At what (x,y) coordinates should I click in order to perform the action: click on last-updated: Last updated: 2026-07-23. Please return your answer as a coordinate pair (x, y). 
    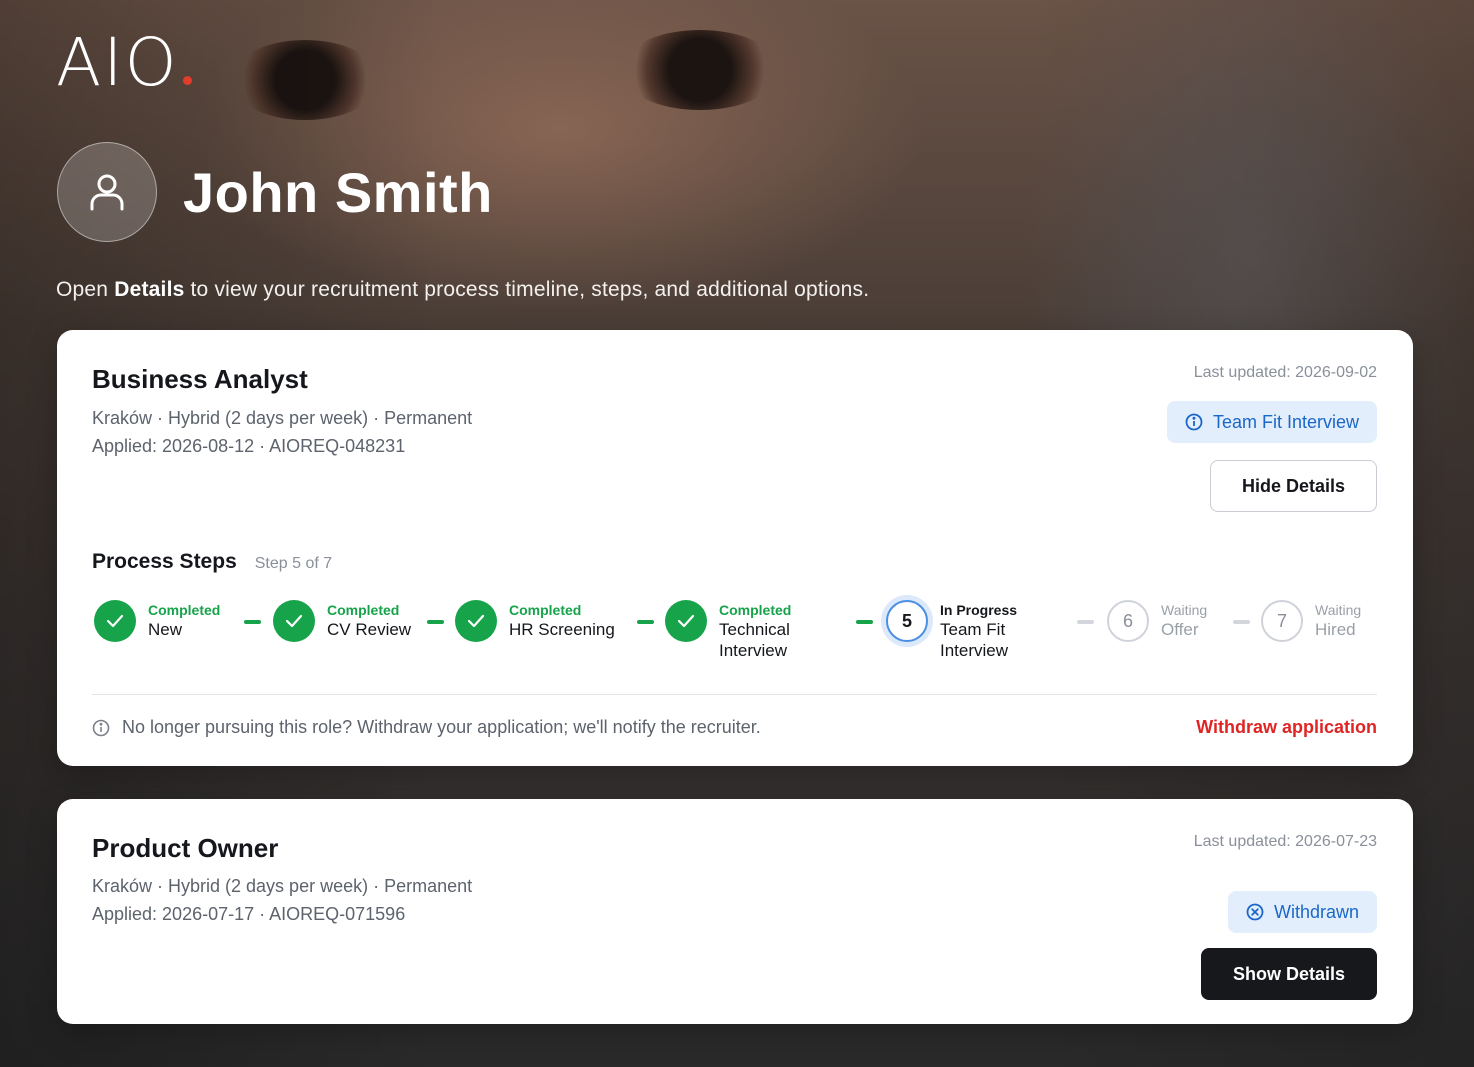
    Looking at the image, I should click on (1285, 841).